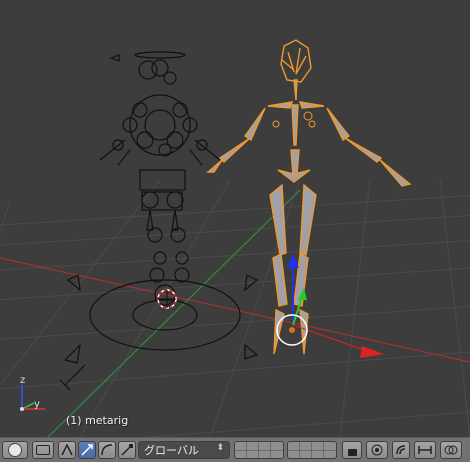  Describe the element at coordinates (330, 306) in the screenshot. I see `transform-manipulator` at that location.